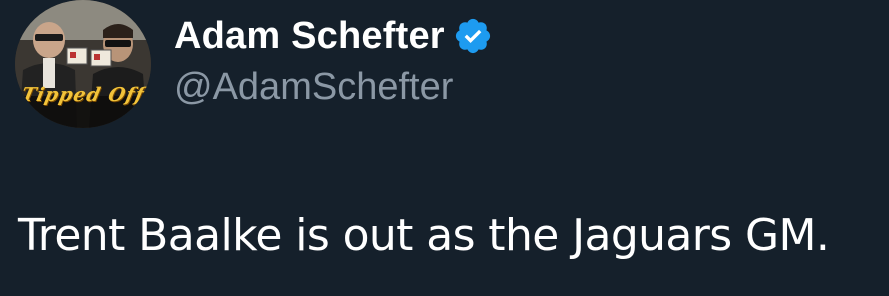 The width and height of the screenshot is (889, 296). I want to click on avatar-image, so click(83, 64).